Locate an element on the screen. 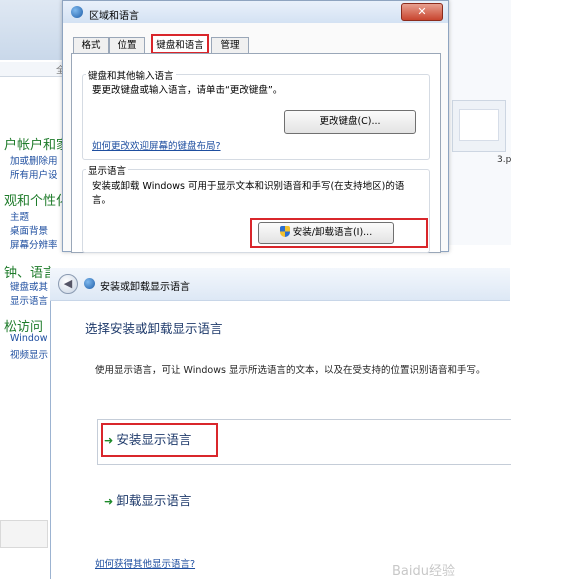 The width and height of the screenshot is (587, 579). tab-format: 格式 is located at coordinates (91, 45).